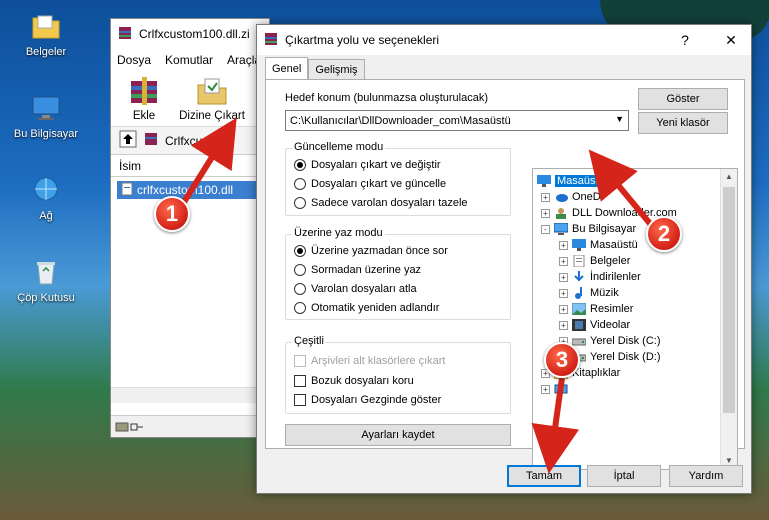 The width and height of the screenshot is (769, 520). What do you see at coordinates (596, 373) in the screenshot?
I see `tree-item-label: Kitaplıklar` at bounding box center [596, 373].